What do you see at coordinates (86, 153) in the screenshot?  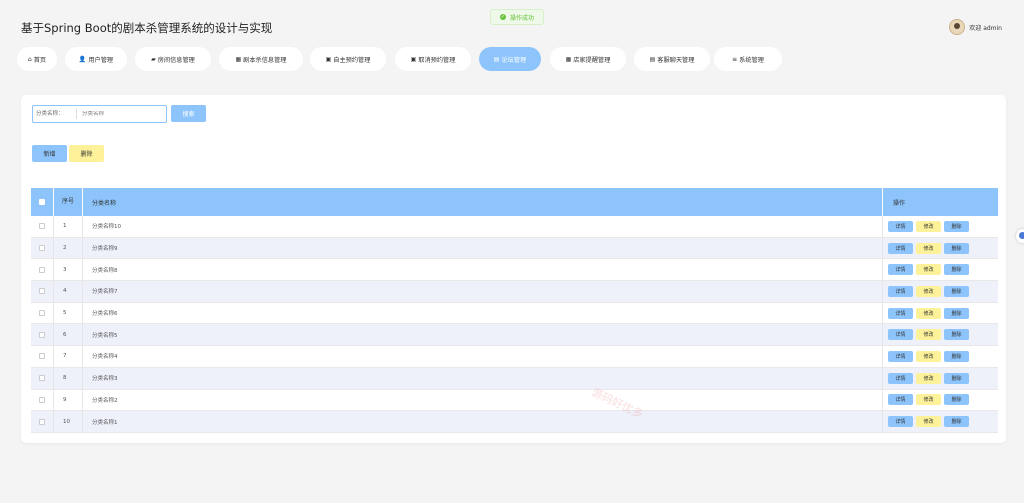 I see `batch-delete-button: 删除` at bounding box center [86, 153].